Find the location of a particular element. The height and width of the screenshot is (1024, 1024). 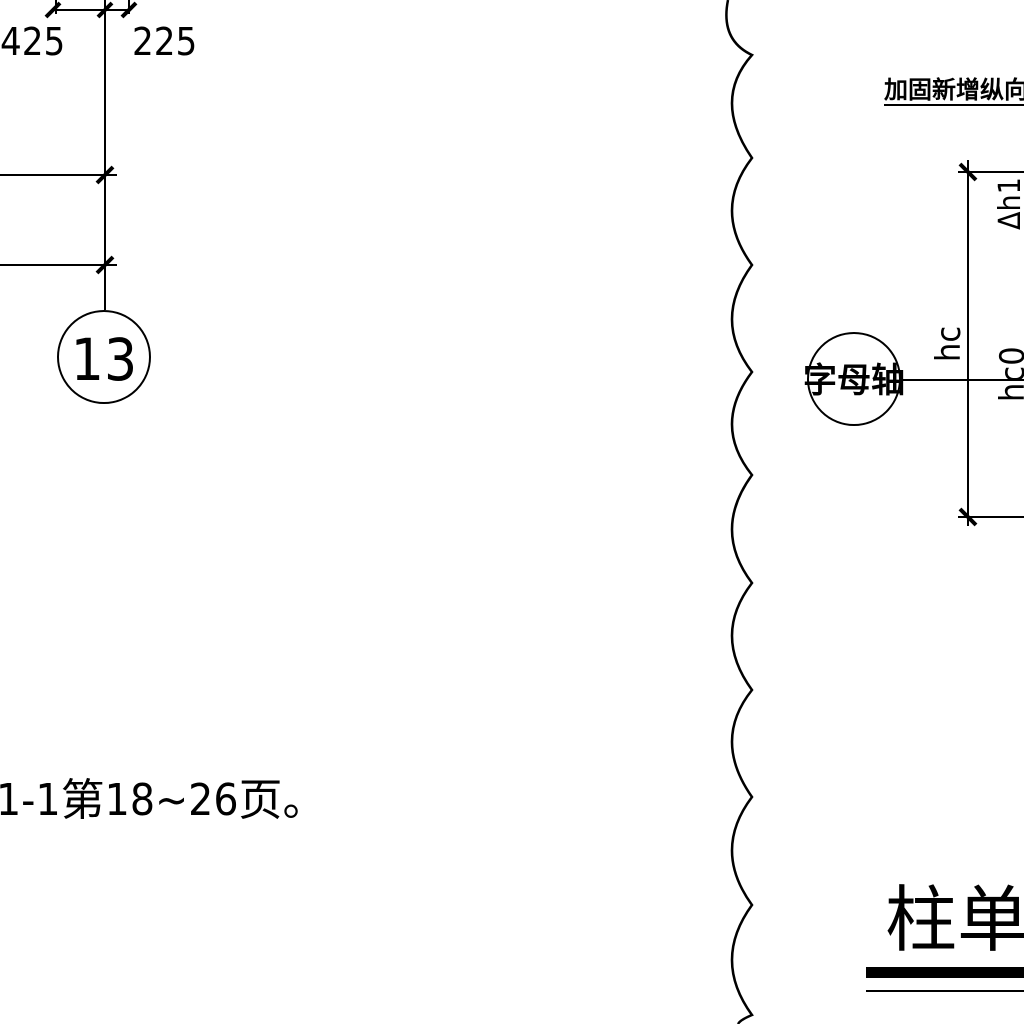

axis-bubble-label: 字母轴 is located at coordinates (854, 381).